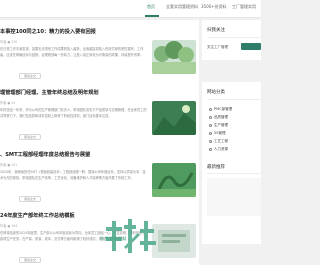 The image size is (320, 265). I want to click on category-link: PMC部管理, so click(220, 109).